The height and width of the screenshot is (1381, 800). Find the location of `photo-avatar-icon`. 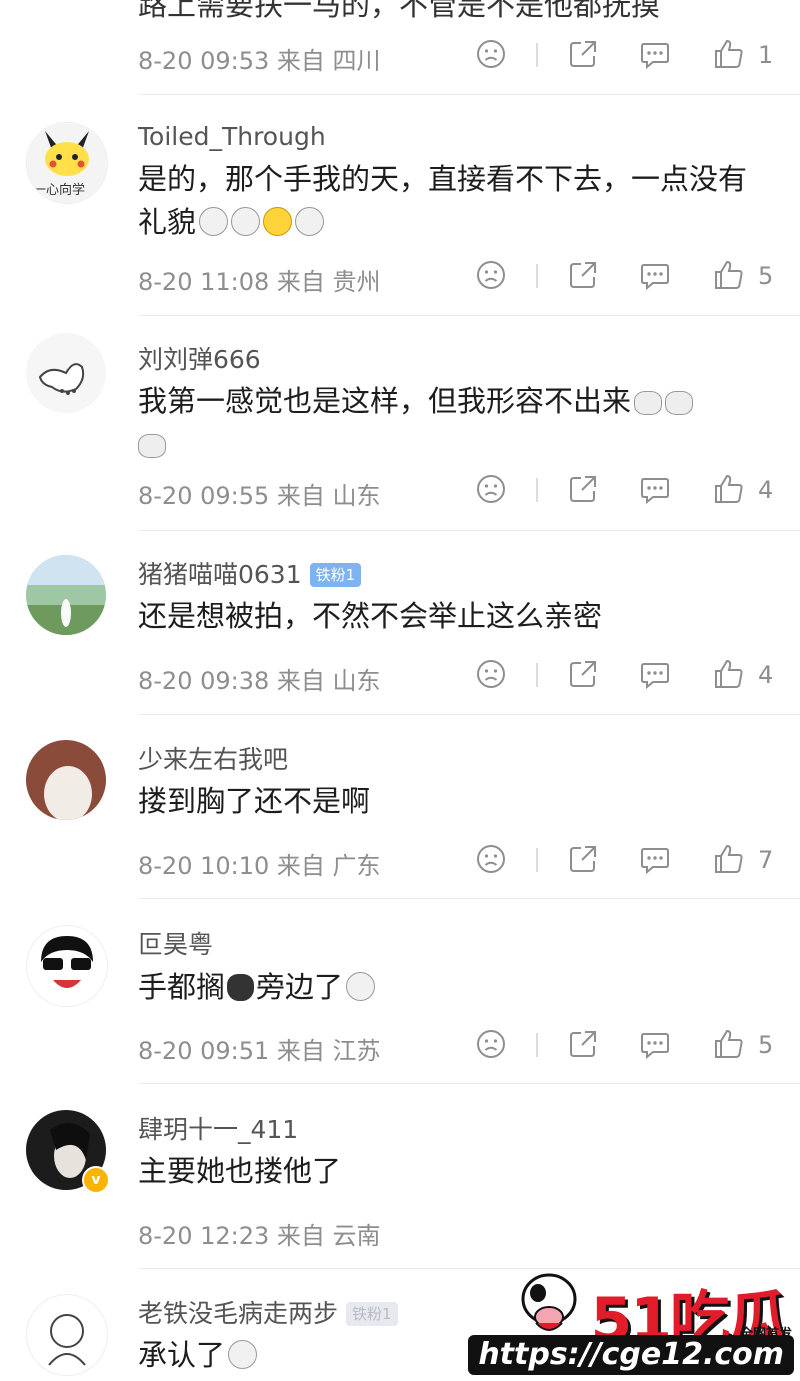

photo-avatar-icon is located at coordinates (66, 595).